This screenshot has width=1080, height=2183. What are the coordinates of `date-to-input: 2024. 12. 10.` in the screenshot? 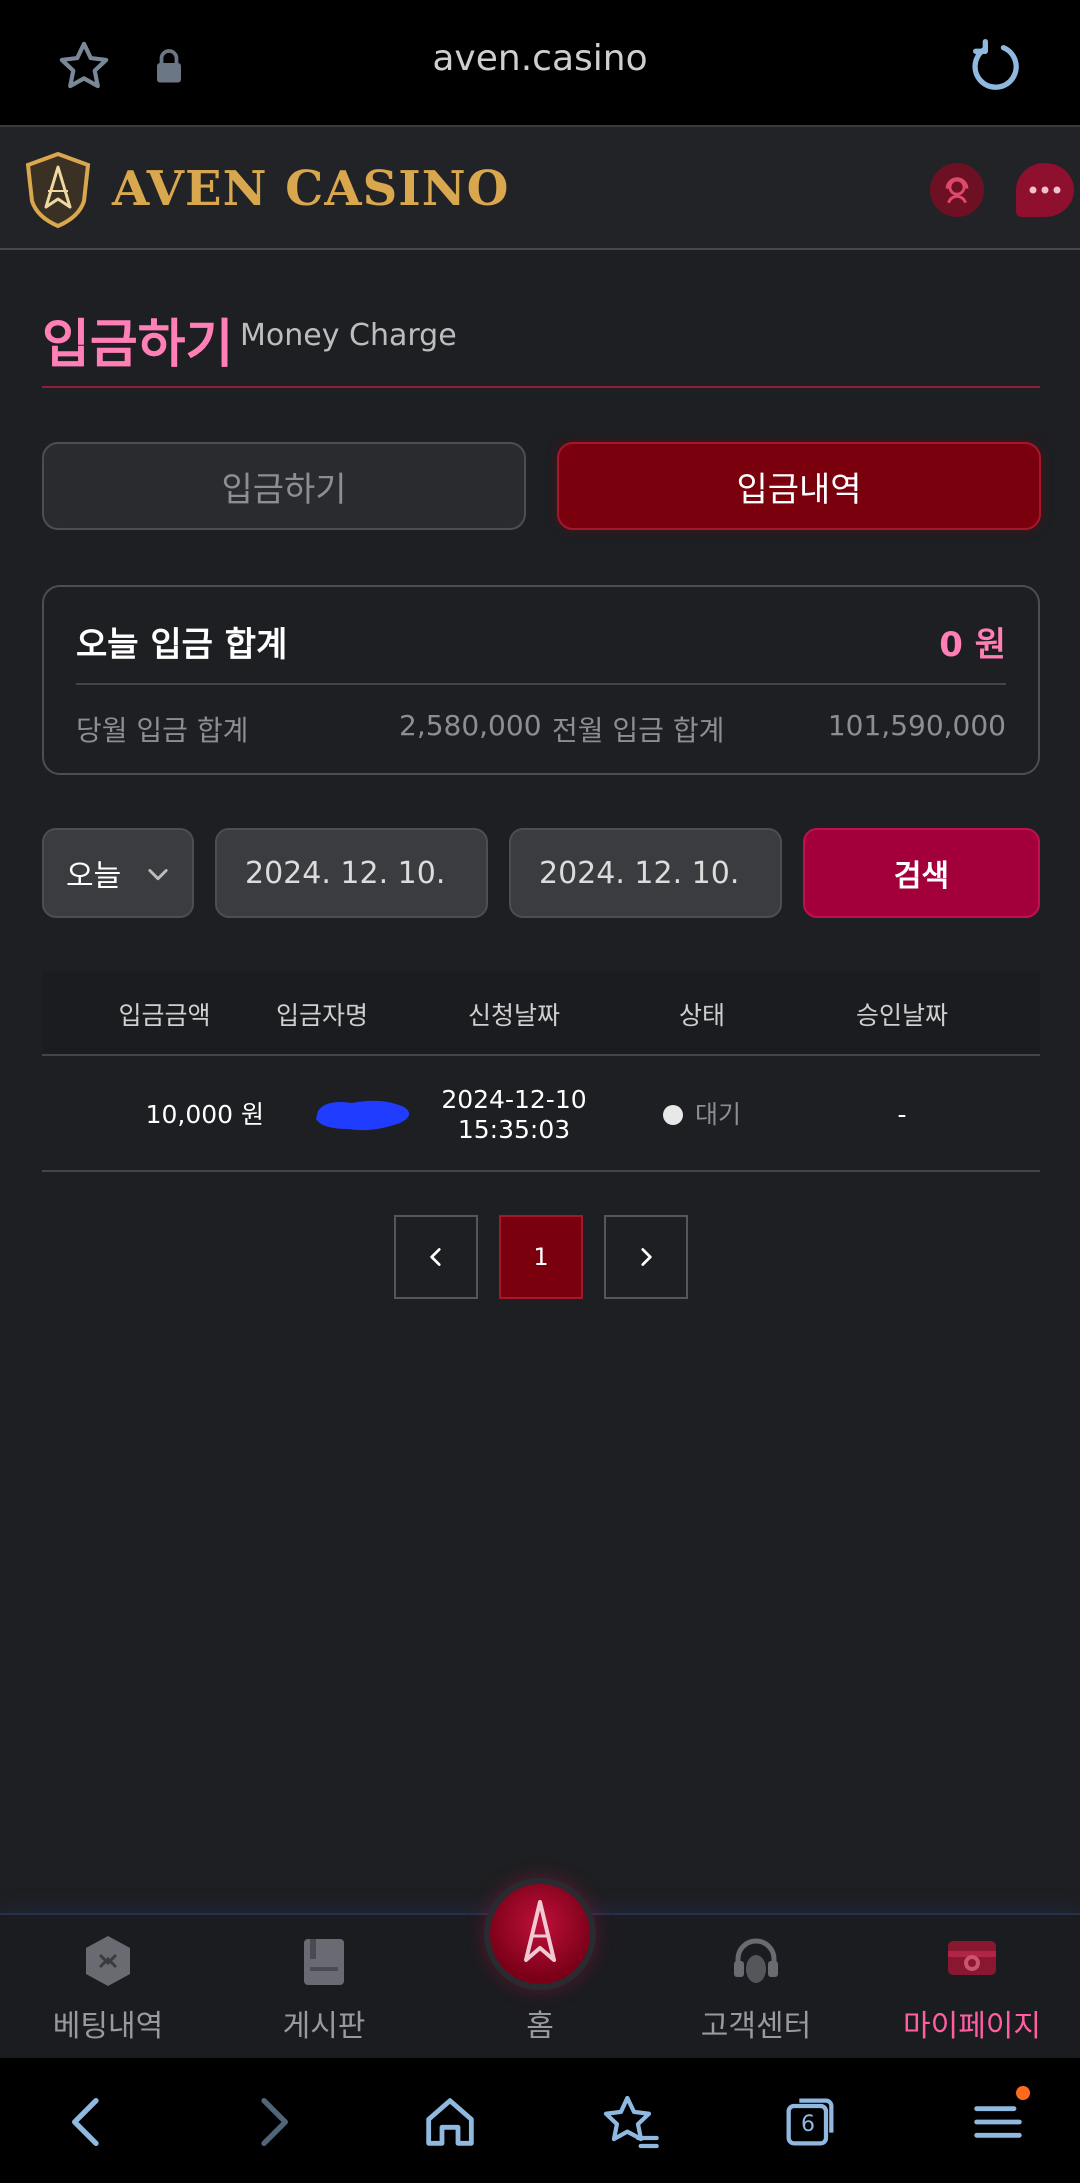 It's located at (645, 873).